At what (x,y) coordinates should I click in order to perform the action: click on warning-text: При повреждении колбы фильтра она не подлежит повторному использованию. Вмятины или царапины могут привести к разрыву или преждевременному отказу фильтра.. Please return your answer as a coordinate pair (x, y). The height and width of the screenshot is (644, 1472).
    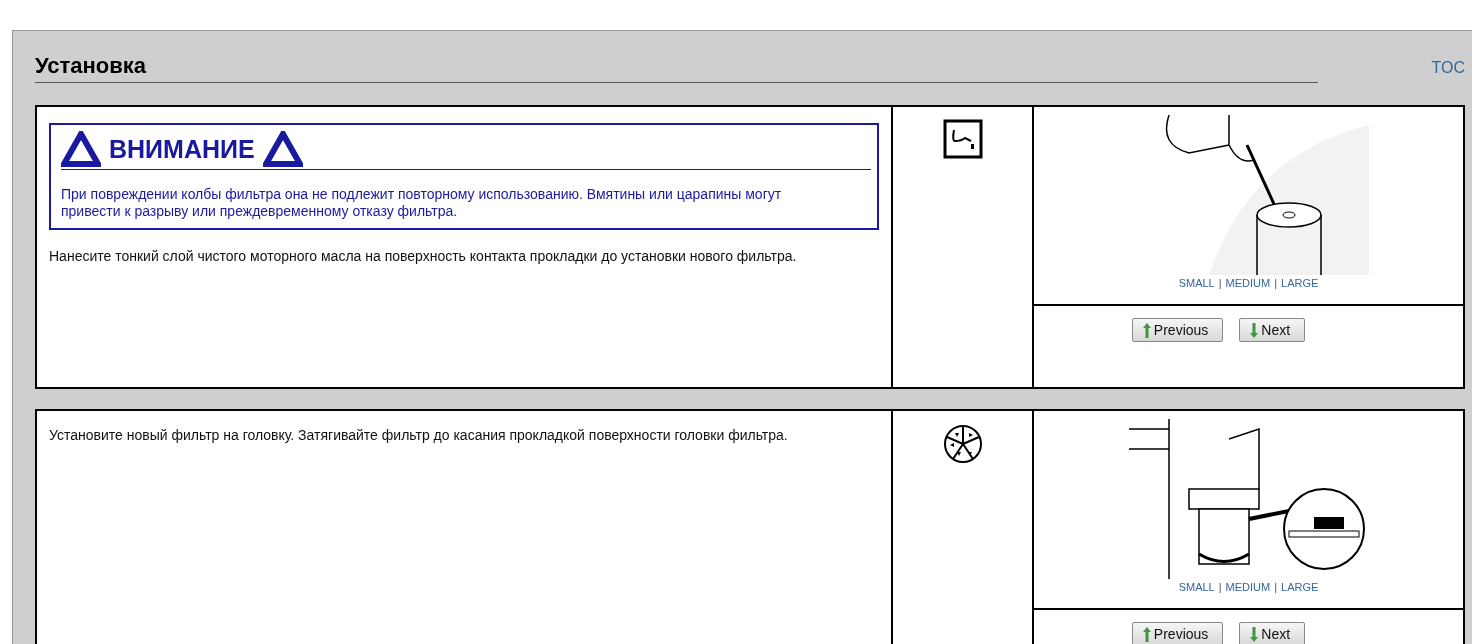
    Looking at the image, I should click on (422, 203).